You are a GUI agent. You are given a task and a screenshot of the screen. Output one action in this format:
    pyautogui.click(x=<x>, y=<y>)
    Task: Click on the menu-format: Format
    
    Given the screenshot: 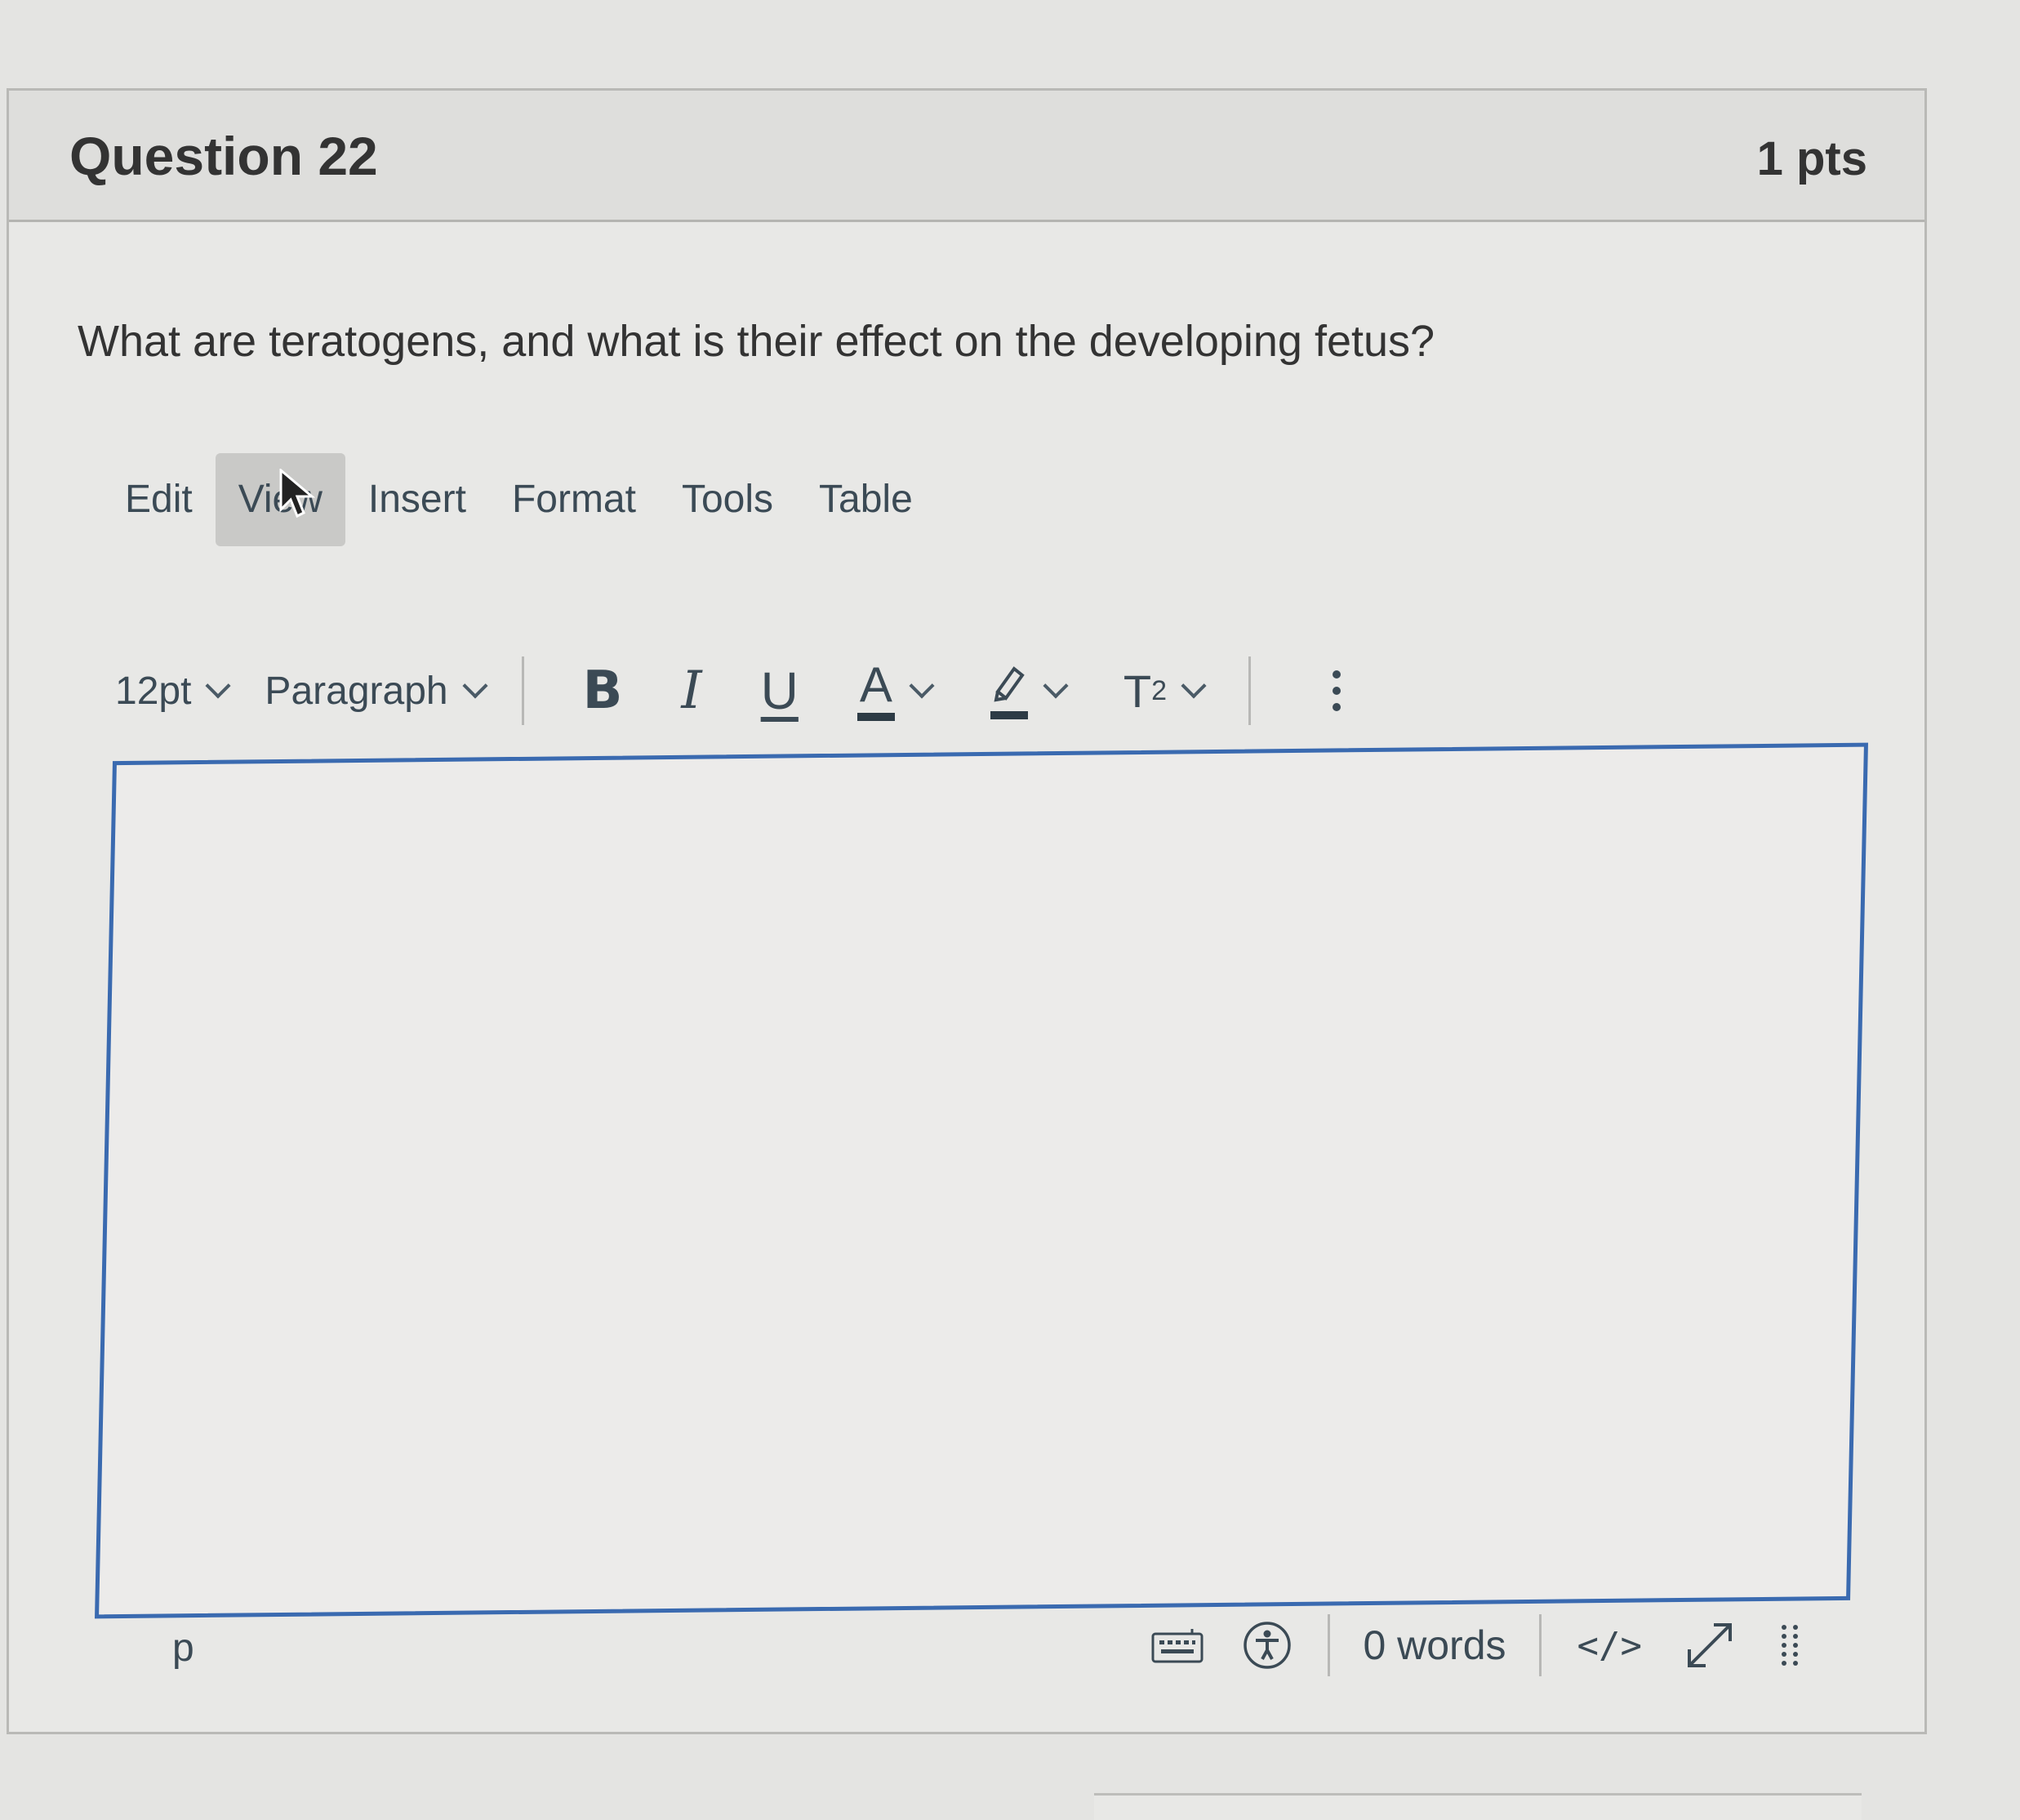 What is the action you would take?
    pyautogui.click(x=574, y=499)
    